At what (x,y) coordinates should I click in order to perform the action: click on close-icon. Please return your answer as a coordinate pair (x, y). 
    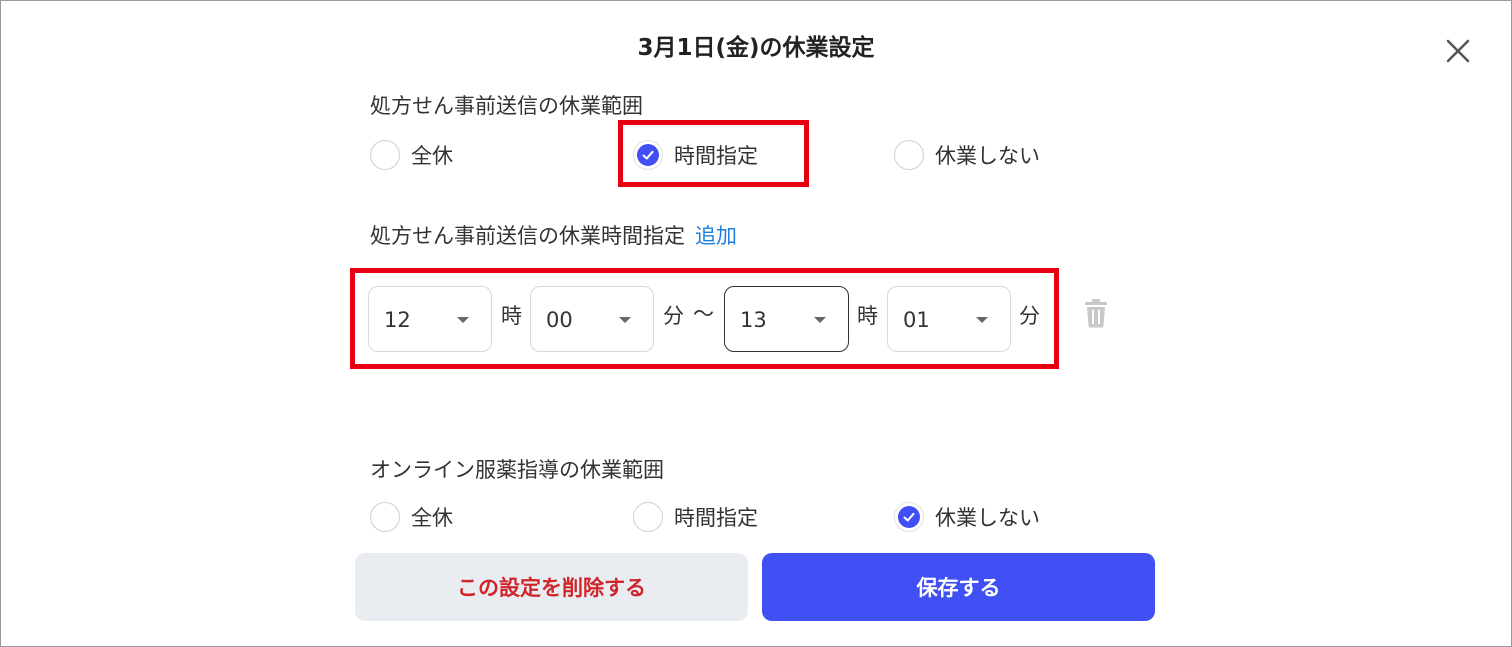
    Looking at the image, I should click on (1458, 51).